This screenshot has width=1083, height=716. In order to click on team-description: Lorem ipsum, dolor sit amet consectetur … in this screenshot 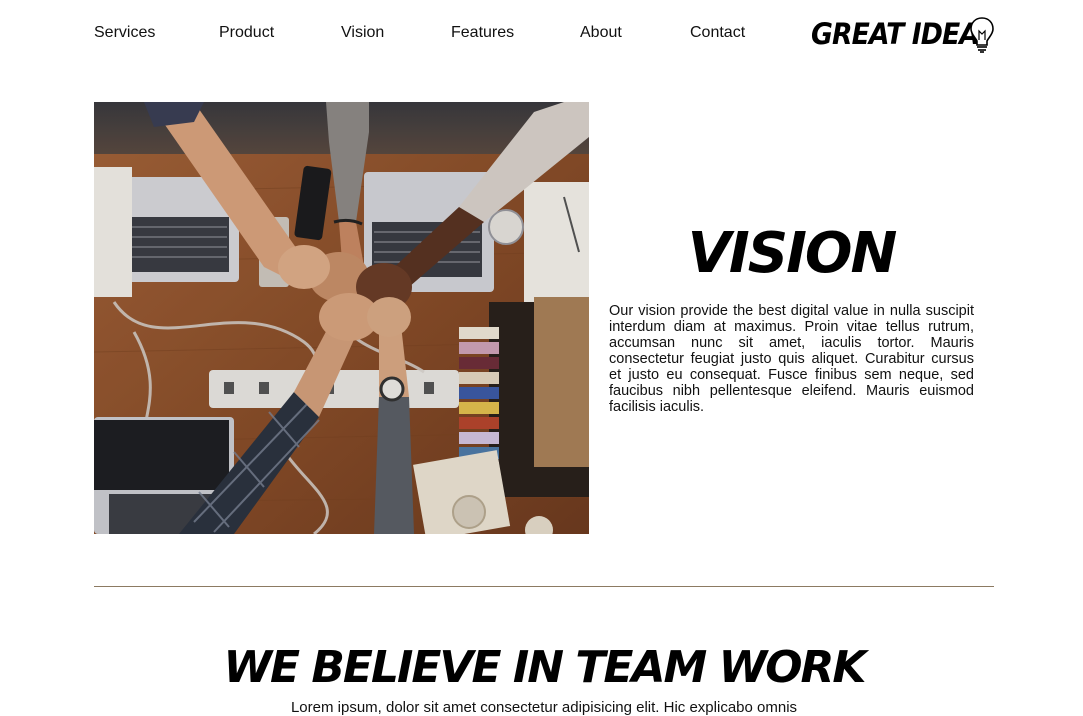, I will do `click(544, 707)`.